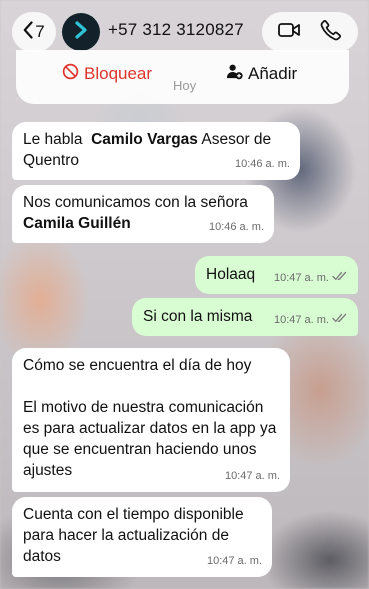  I want to click on add-contact-icon, so click(234, 74).